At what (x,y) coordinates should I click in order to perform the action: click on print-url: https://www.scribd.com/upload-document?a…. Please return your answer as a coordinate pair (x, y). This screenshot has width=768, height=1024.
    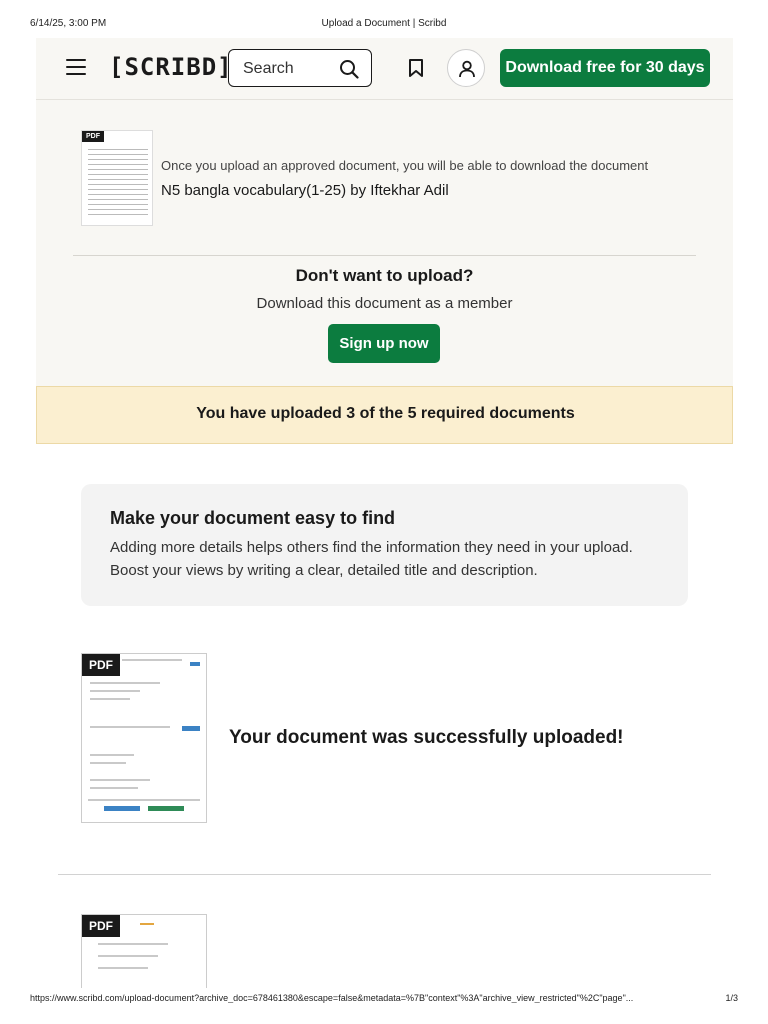
    Looking at the image, I should click on (332, 998).